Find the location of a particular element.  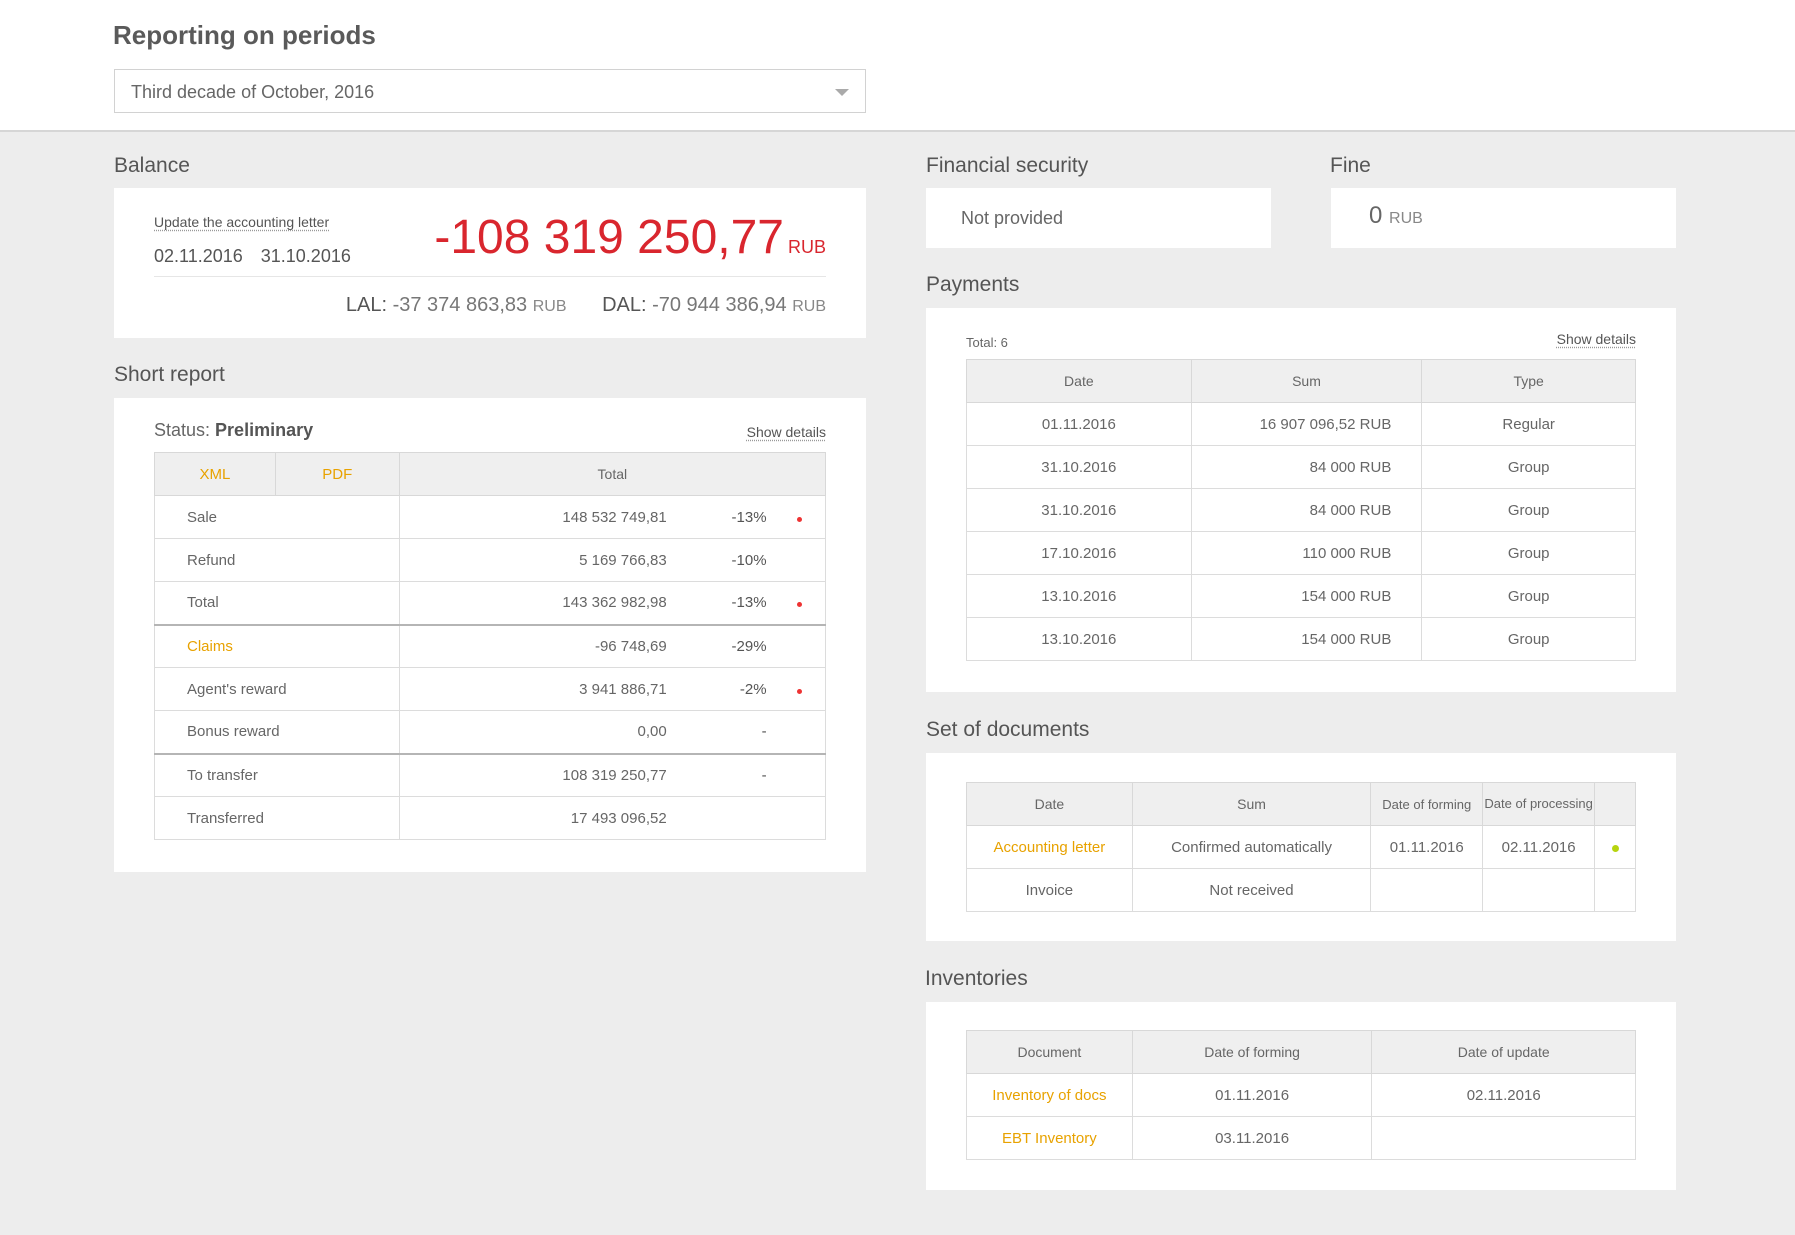

lal-label: LAL: is located at coordinates (366, 305).